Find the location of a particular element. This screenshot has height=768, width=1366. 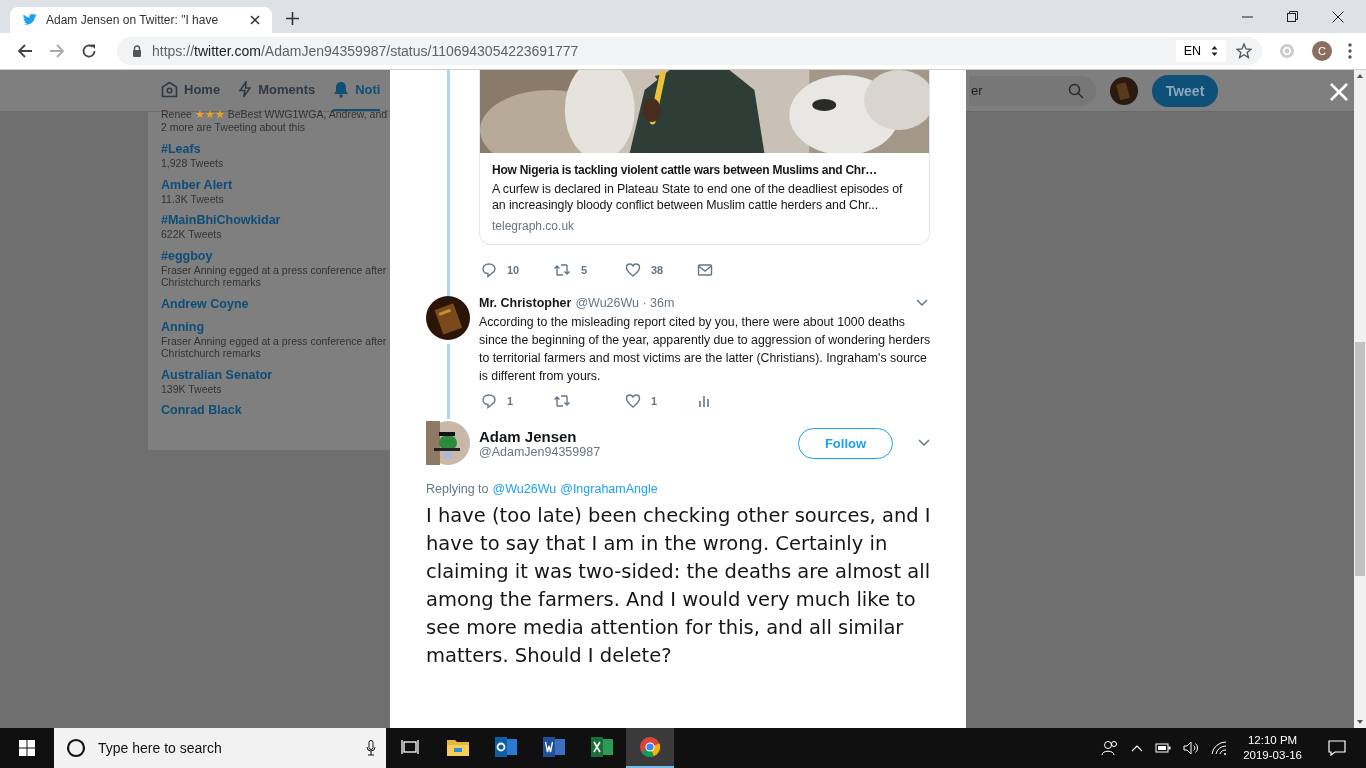

tweet-text: I have (too late) been checking other sources, and I have to say that I am in the wrong. Certainly in claiming it was two-sided: the deaths are almost all among the farmers. And I would very much like to see more media attention for this, and all similar matters. Should I delete? is located at coordinates (678, 586).